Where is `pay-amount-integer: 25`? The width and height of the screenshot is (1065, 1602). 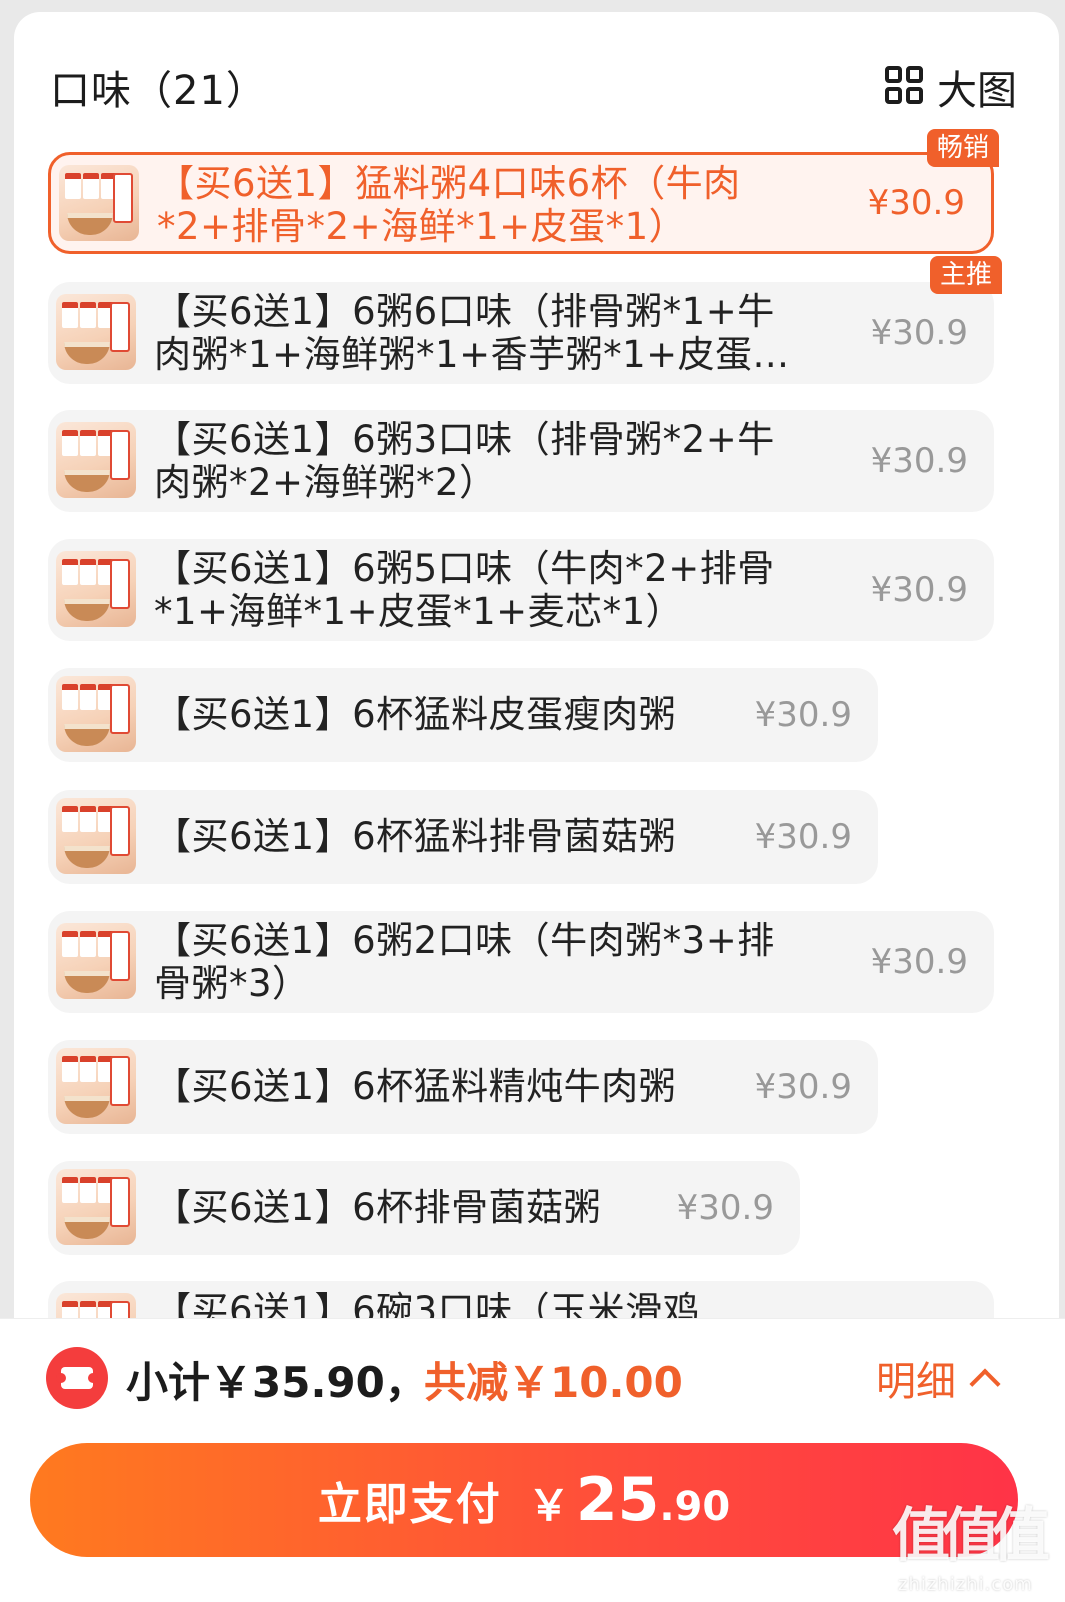
pay-amount-integer: 25 is located at coordinates (617, 1500).